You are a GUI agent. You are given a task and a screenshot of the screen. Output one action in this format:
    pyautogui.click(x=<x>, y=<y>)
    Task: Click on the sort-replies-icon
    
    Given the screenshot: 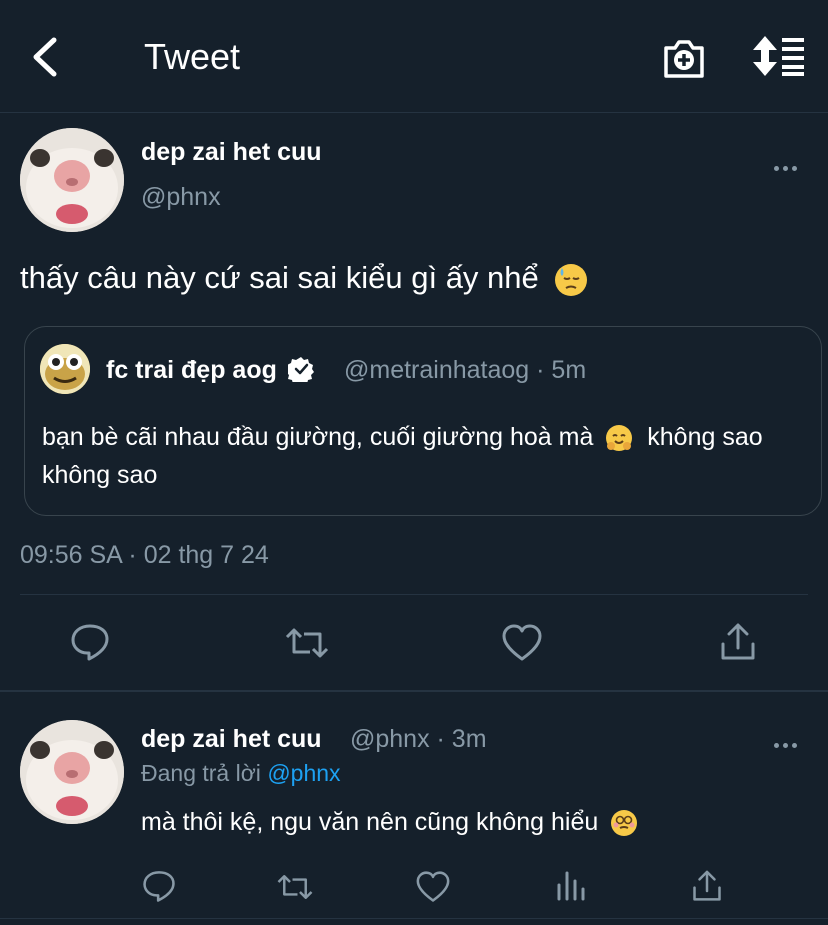 What is the action you would take?
    pyautogui.click(x=779, y=56)
    